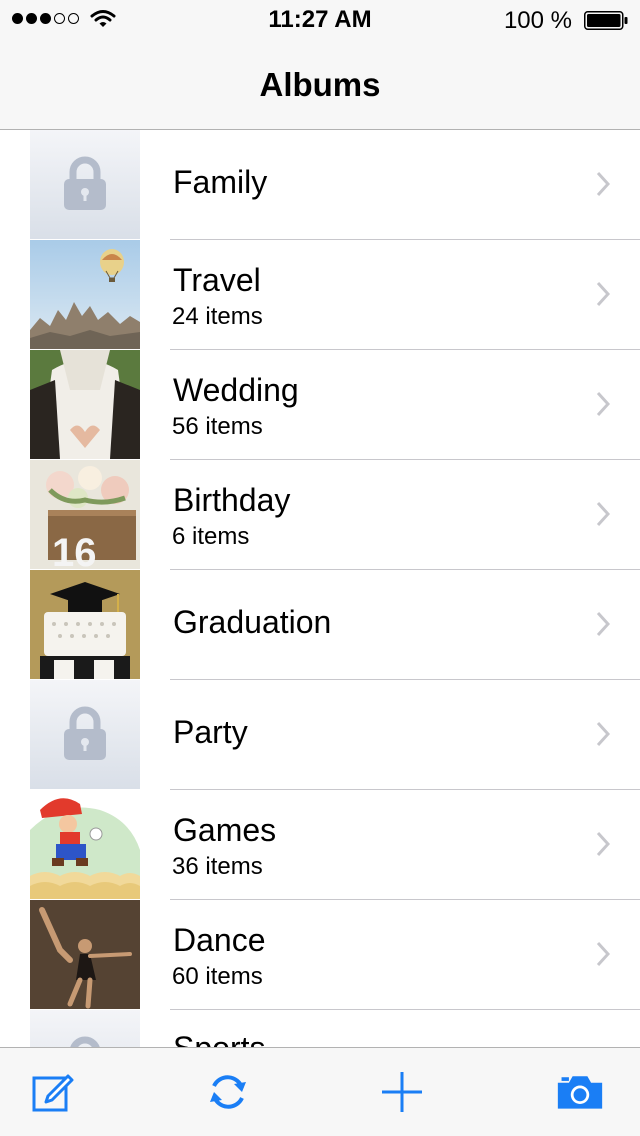 This screenshot has height=1136, width=640. What do you see at coordinates (320, 185) in the screenshot?
I see `album-row-family: Family` at bounding box center [320, 185].